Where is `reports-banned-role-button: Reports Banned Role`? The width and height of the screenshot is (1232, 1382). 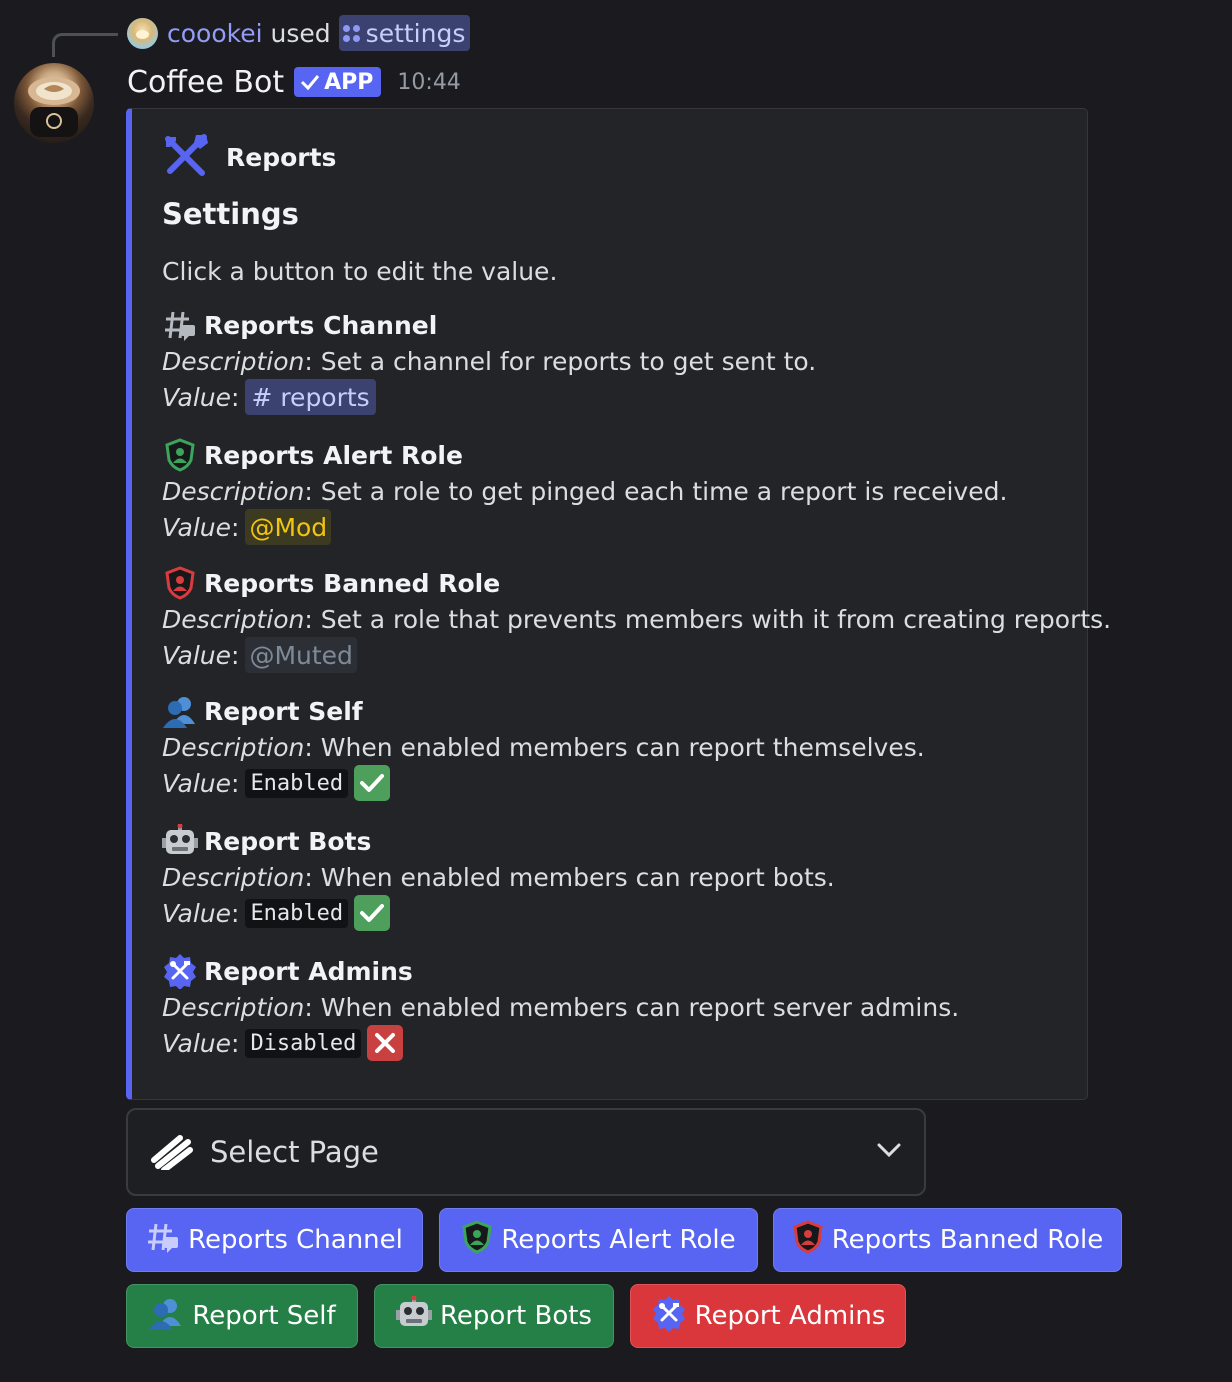
reports-banned-role-button: Reports Banned Role is located at coordinates (947, 1240).